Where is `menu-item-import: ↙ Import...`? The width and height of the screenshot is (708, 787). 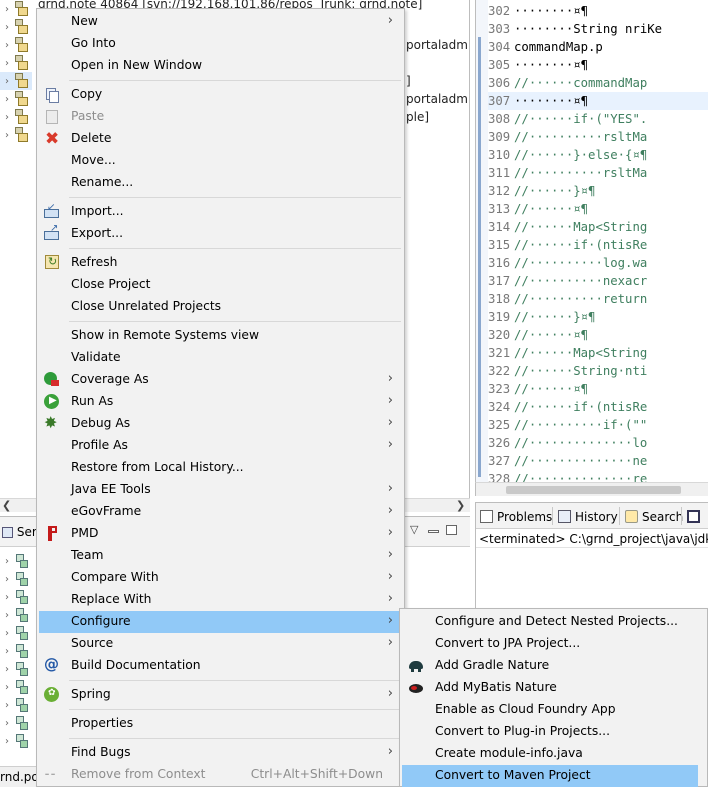 menu-item-import: ↙ Import... is located at coordinates (221, 212).